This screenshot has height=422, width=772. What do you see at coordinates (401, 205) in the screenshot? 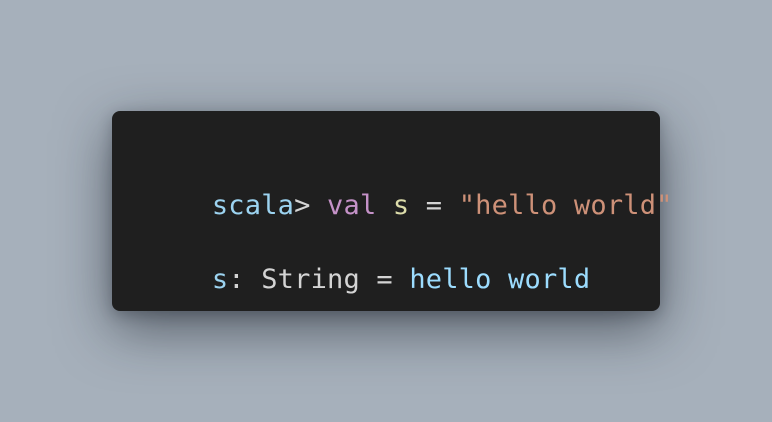
I see `variable-name: s` at bounding box center [401, 205].